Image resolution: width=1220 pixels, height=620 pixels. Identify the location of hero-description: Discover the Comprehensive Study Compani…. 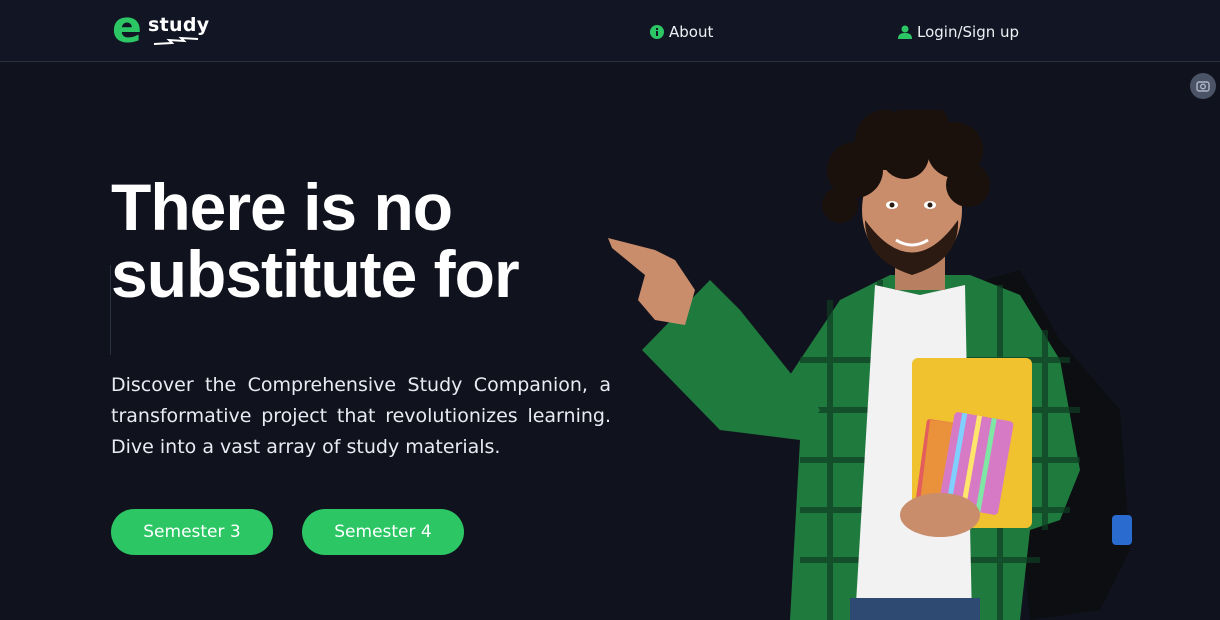
(361, 416).